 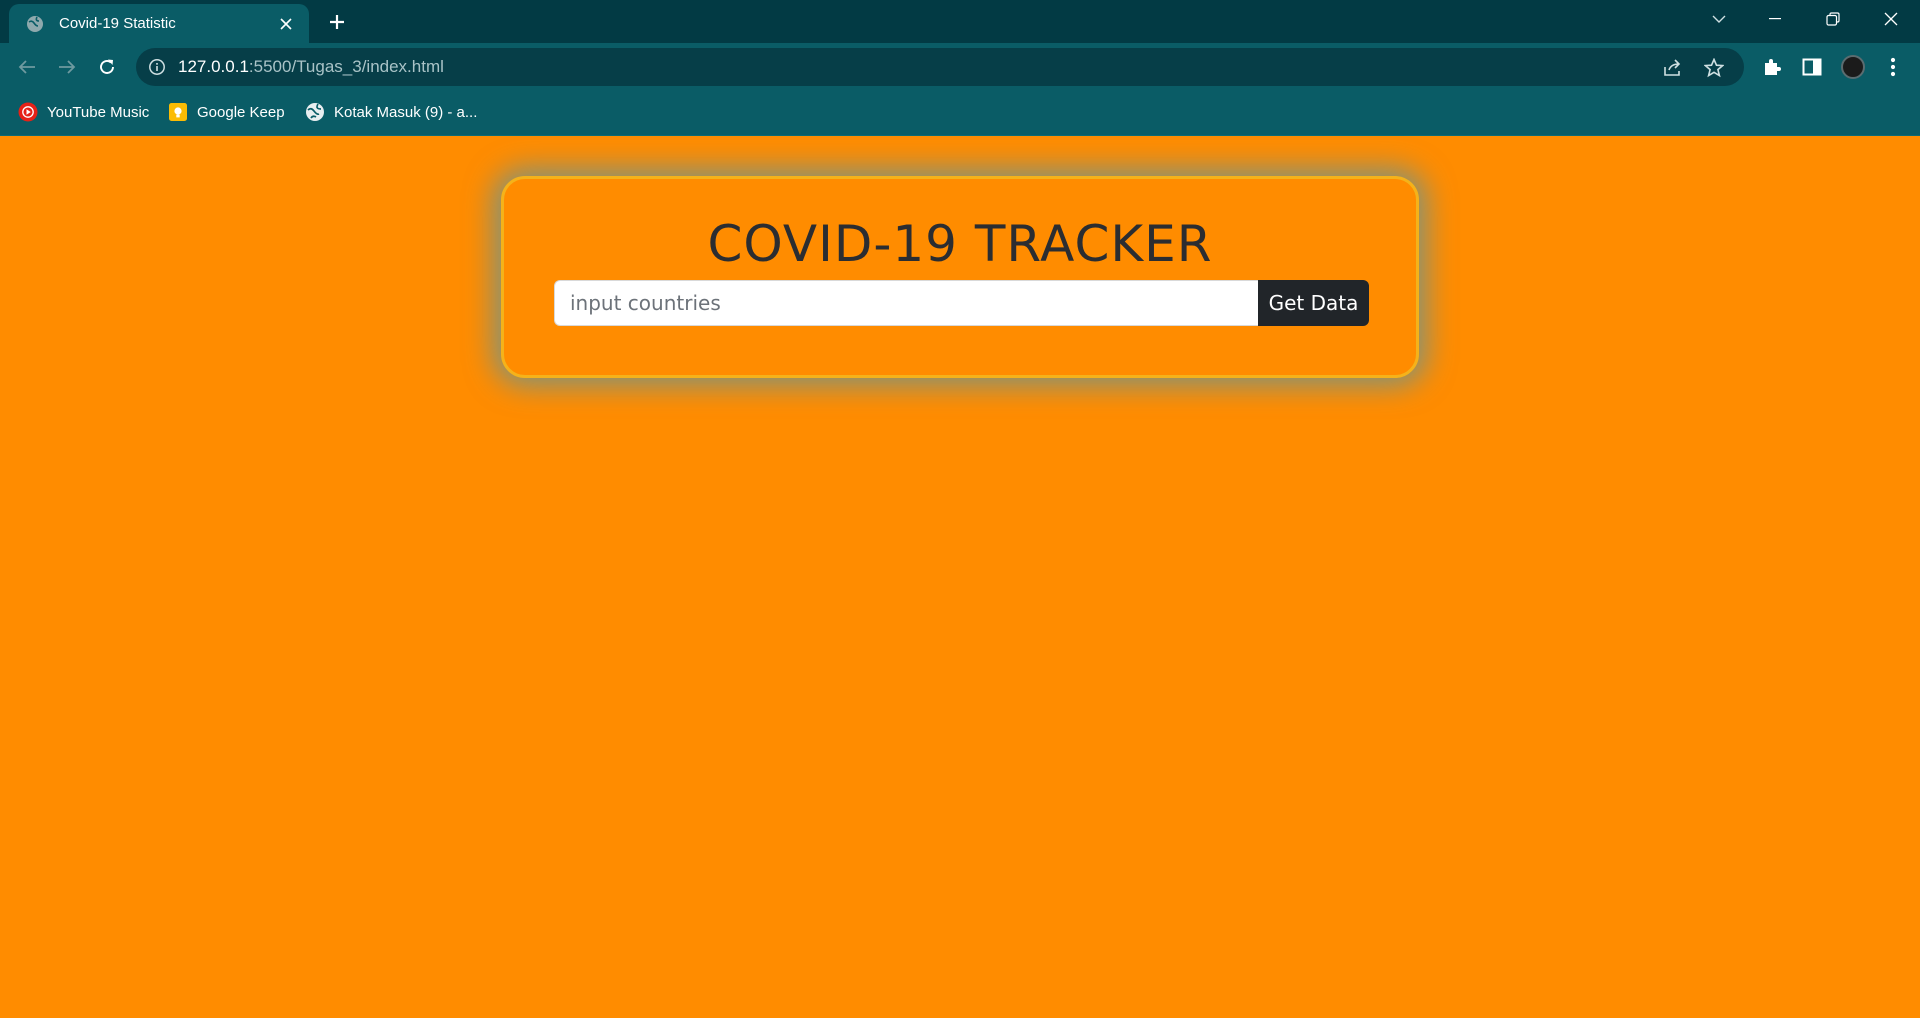 What do you see at coordinates (178, 112) in the screenshot?
I see `google-keep-icon` at bounding box center [178, 112].